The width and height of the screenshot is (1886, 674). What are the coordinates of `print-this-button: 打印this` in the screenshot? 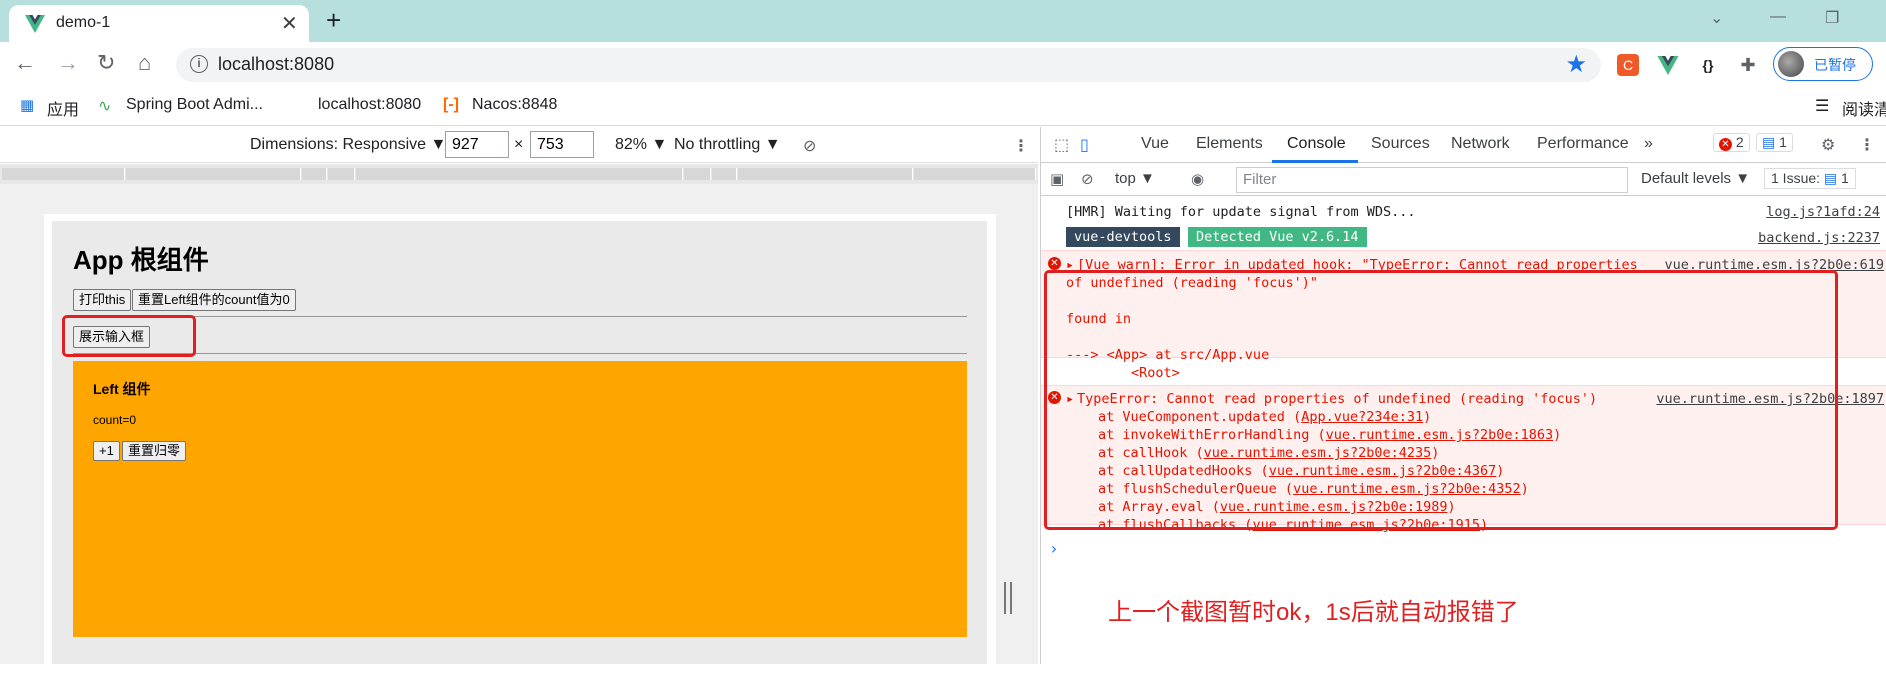 It's located at (102, 300).